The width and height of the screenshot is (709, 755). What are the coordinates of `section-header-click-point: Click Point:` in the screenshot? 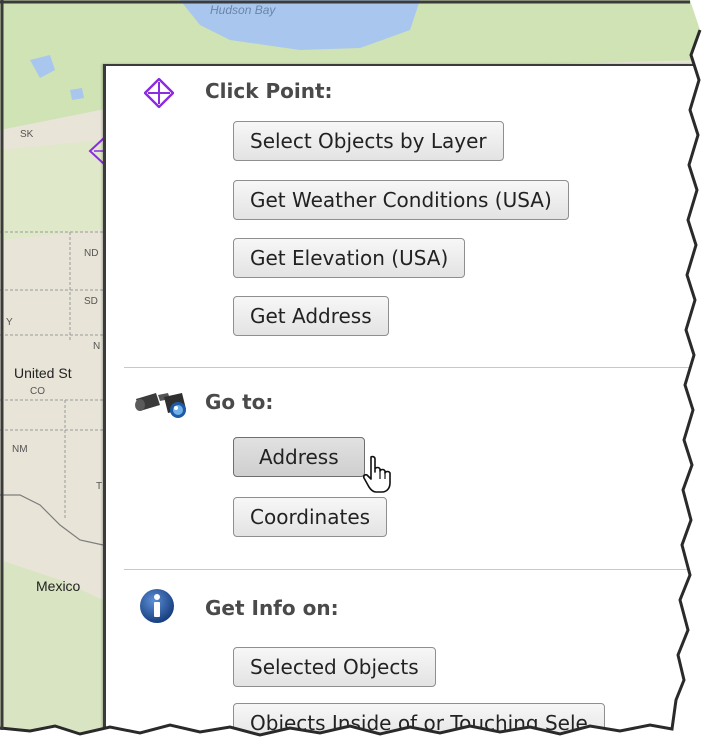 It's located at (269, 91).